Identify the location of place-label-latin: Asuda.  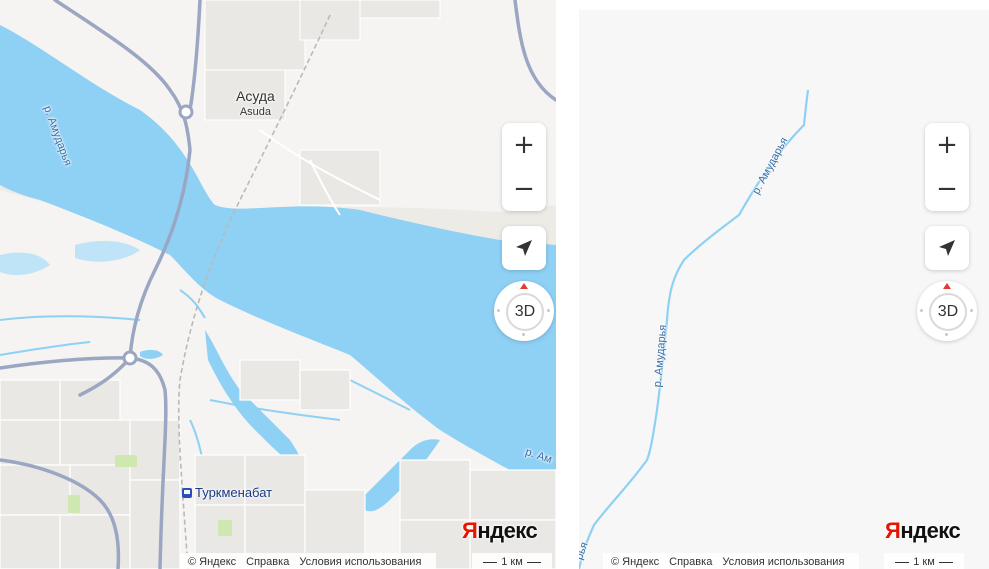
(255, 112).